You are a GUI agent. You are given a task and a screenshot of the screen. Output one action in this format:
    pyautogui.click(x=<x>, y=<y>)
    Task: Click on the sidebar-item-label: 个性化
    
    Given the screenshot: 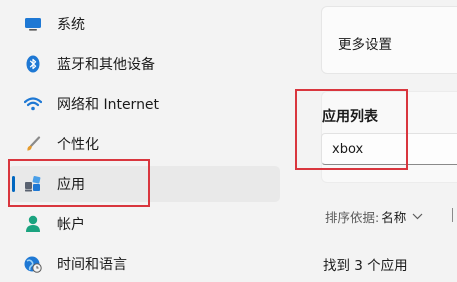 What is the action you would take?
    pyautogui.click(x=78, y=145)
    